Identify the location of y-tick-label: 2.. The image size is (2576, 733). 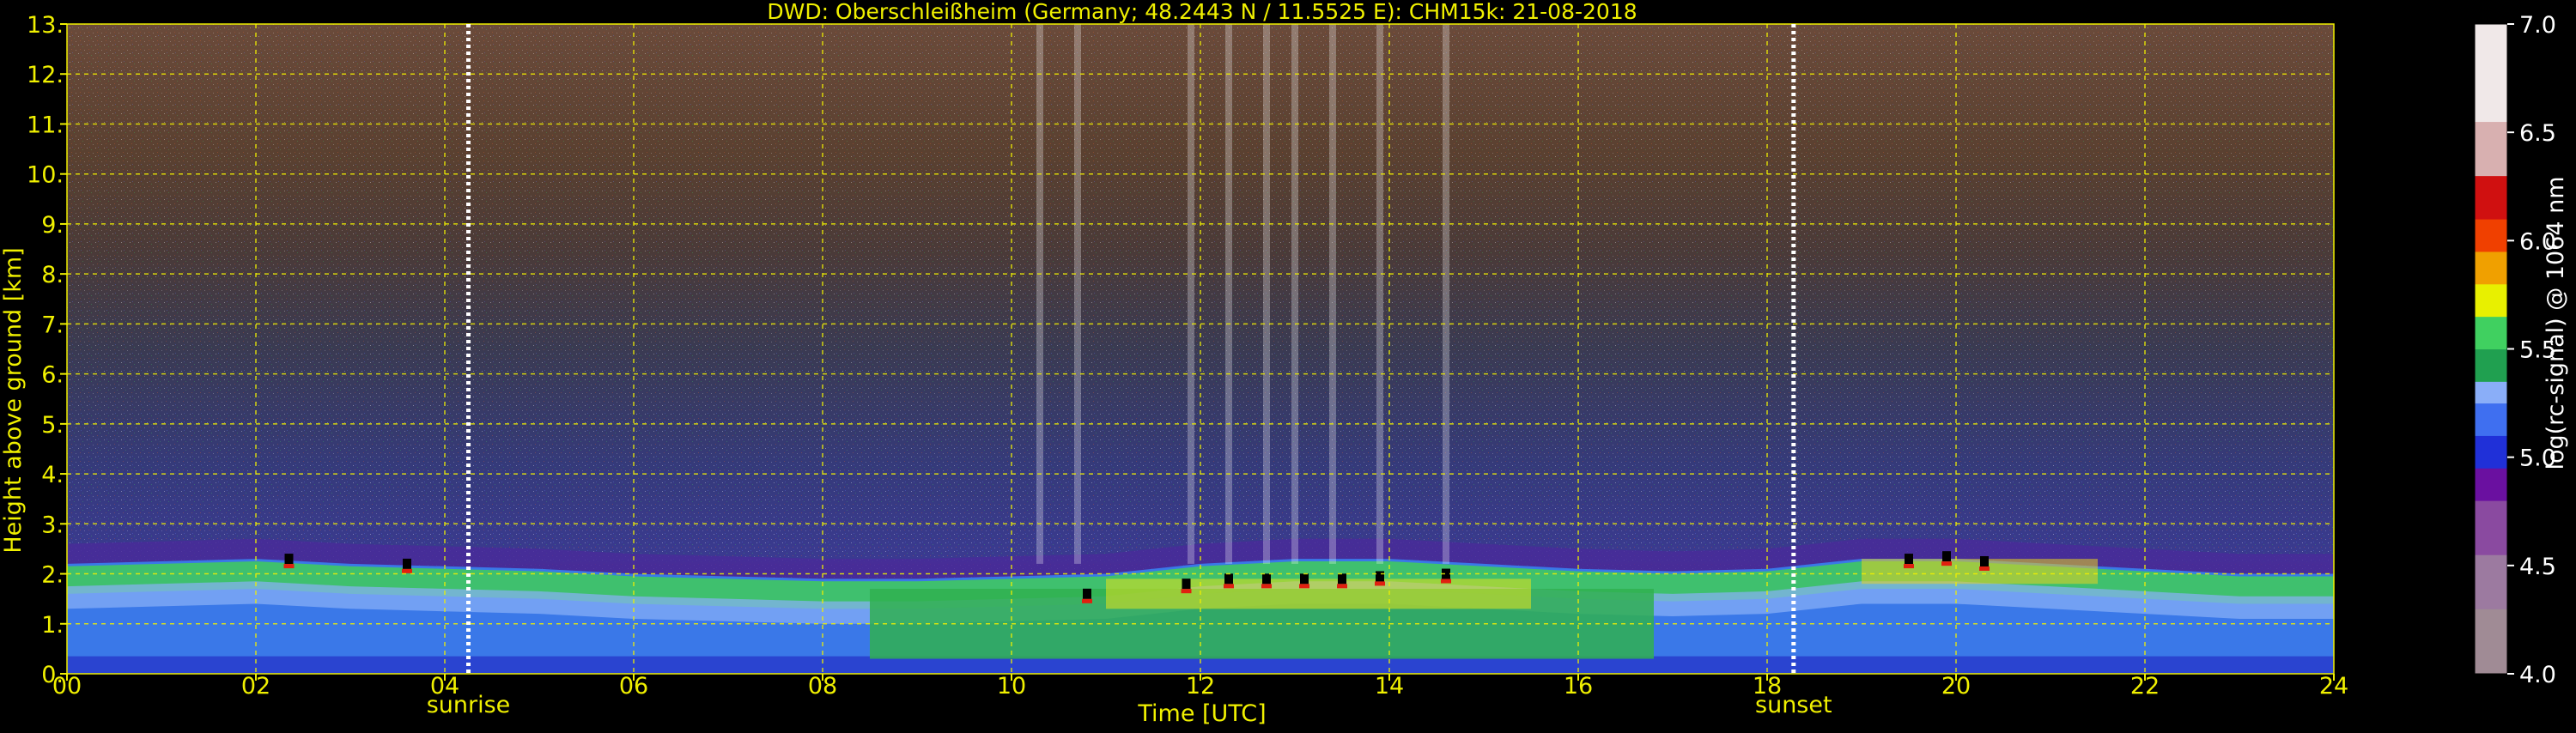
(52, 575).